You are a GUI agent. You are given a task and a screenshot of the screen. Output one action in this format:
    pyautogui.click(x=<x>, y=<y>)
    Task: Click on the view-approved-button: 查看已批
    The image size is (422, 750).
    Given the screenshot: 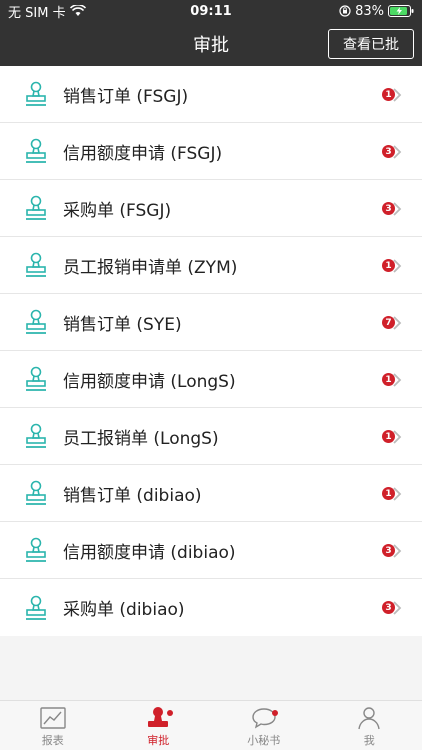 What is the action you would take?
    pyautogui.click(x=371, y=44)
    